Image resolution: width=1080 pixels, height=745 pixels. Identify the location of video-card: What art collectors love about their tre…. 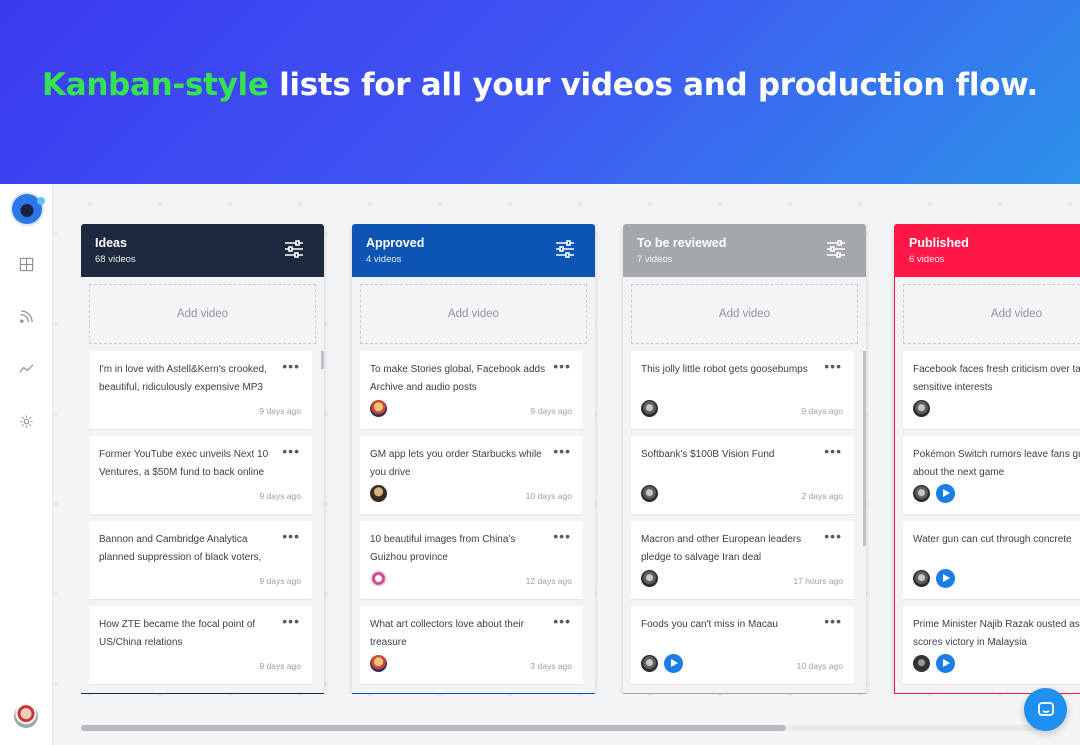
(471, 645).